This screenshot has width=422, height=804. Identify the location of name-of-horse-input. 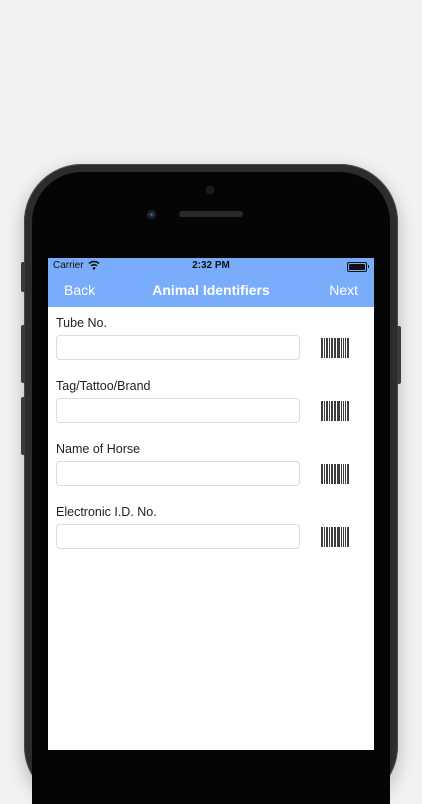
(178, 473).